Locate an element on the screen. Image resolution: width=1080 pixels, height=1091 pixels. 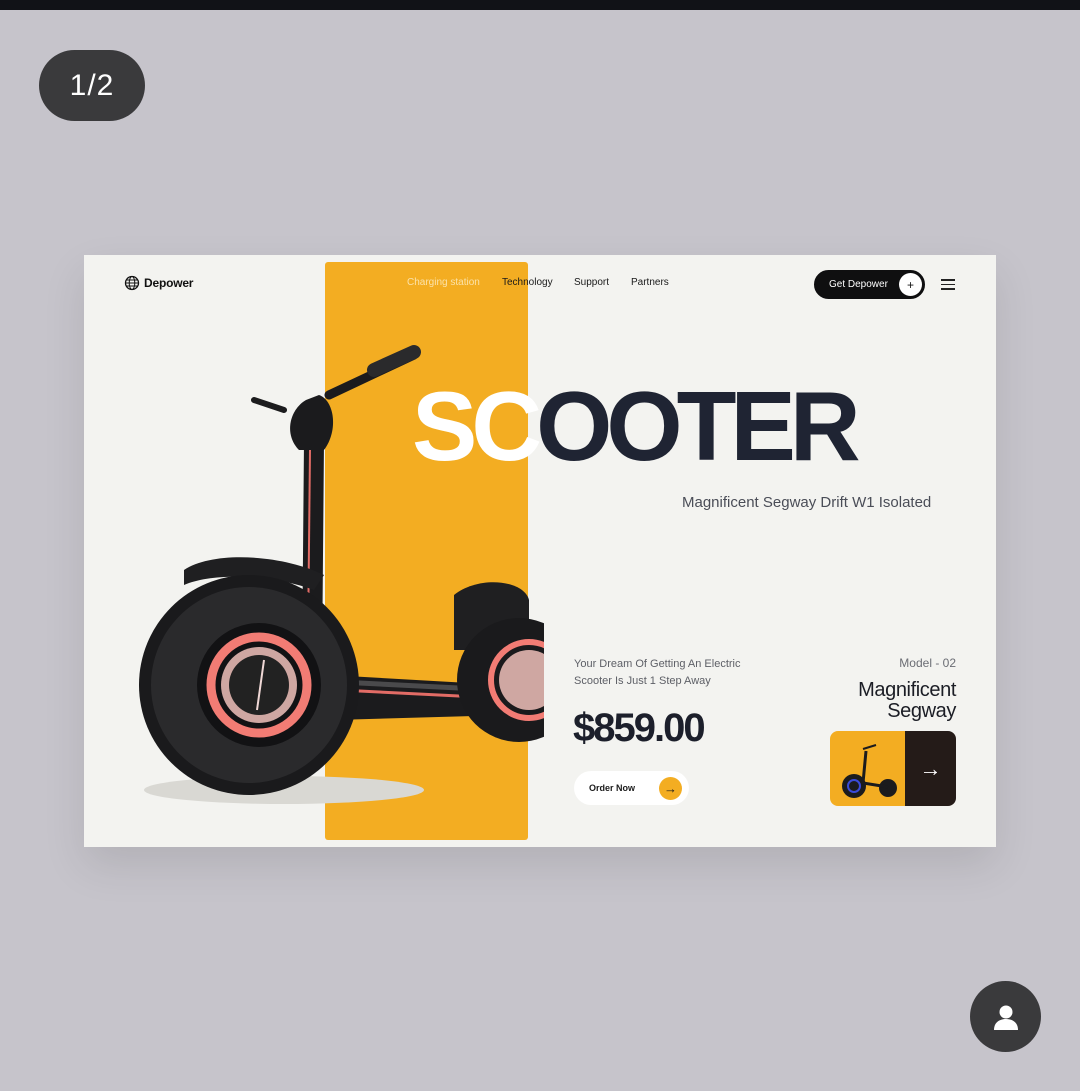
order-now-label: Order Now is located at coordinates (612, 788).